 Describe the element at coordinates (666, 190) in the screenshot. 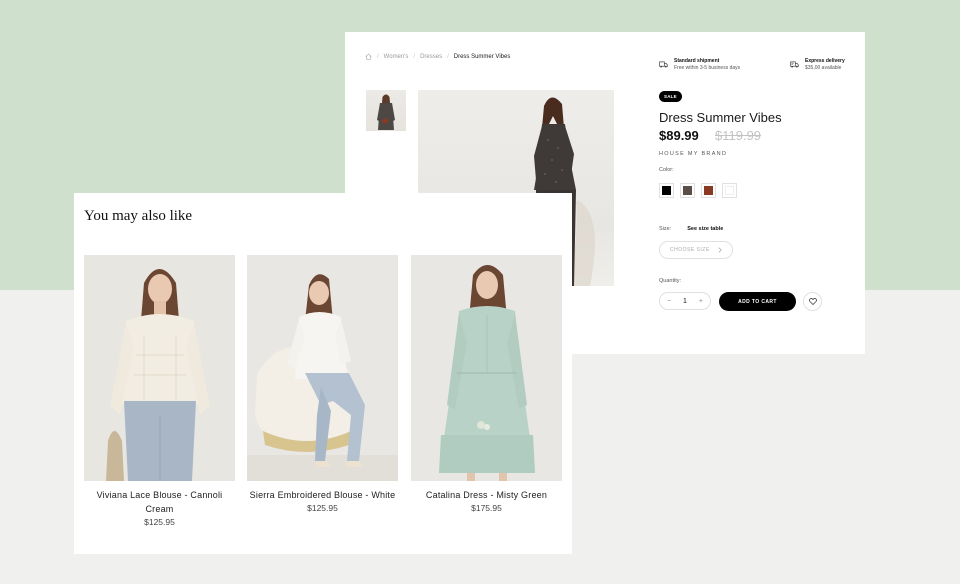

I see `color-swatch-black` at that location.